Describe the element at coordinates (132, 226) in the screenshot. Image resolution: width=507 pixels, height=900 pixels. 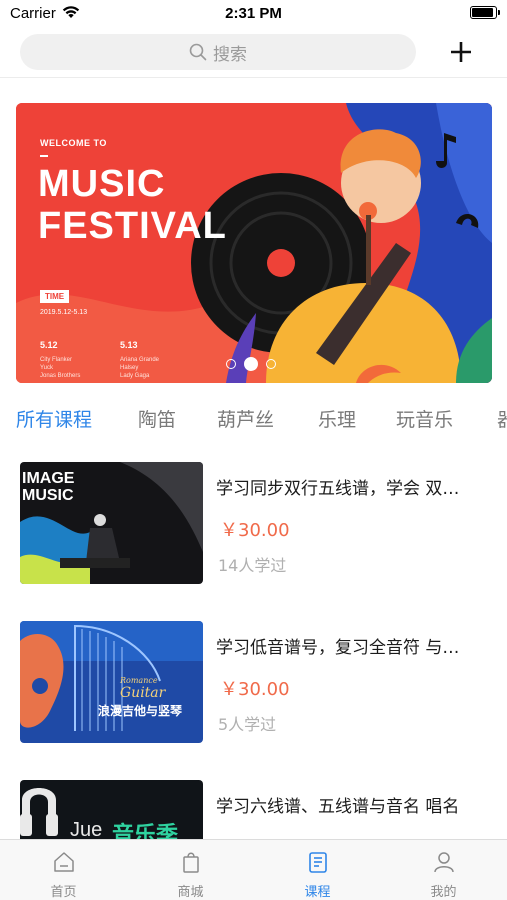
I see `banner-title-line2: FESTIVAL` at that location.